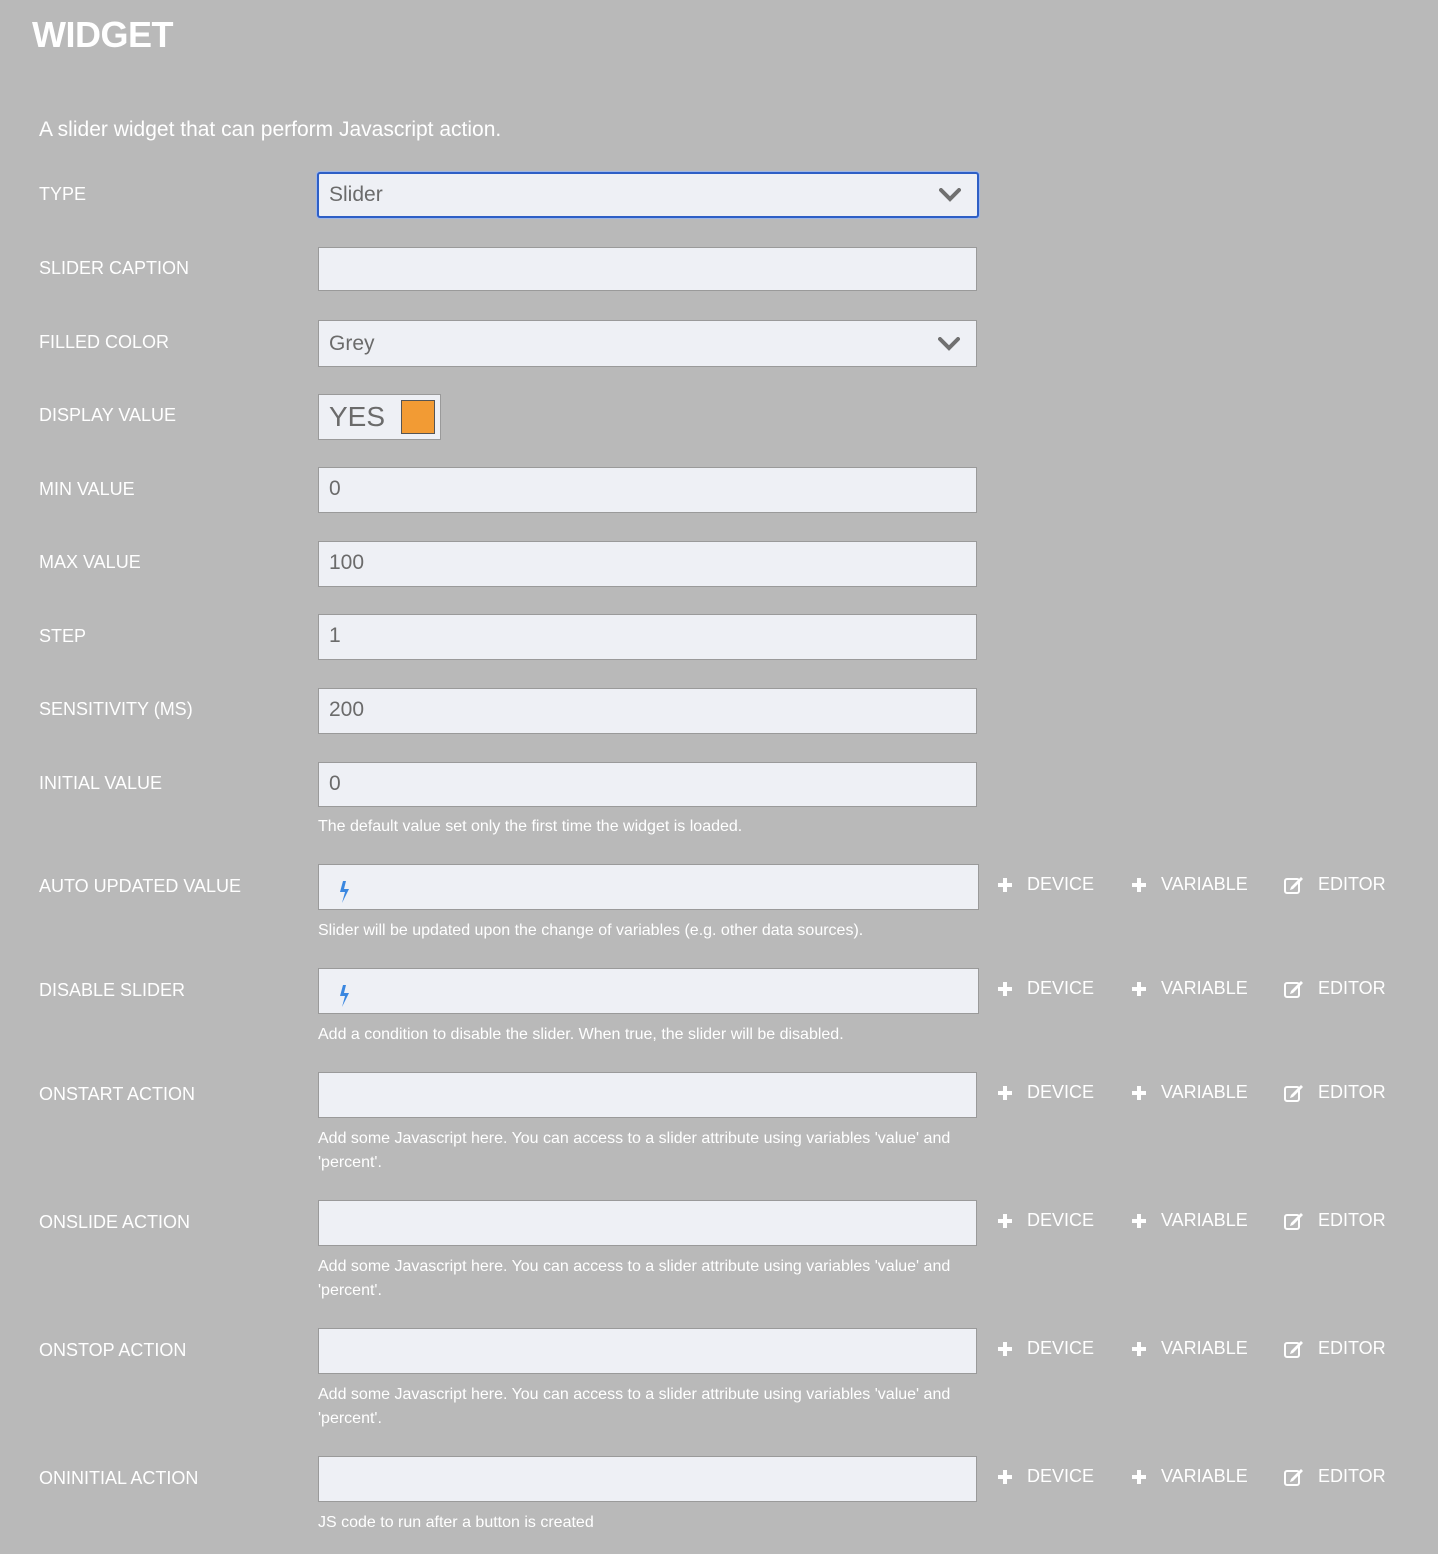  Describe the element at coordinates (647, 784) in the screenshot. I see `initial-value-input: 0` at that location.